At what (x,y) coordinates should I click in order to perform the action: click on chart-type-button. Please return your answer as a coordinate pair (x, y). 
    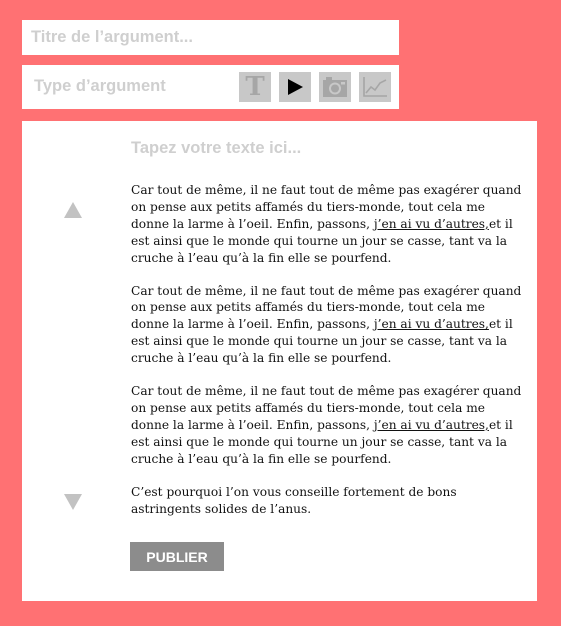
    Looking at the image, I should click on (375, 87).